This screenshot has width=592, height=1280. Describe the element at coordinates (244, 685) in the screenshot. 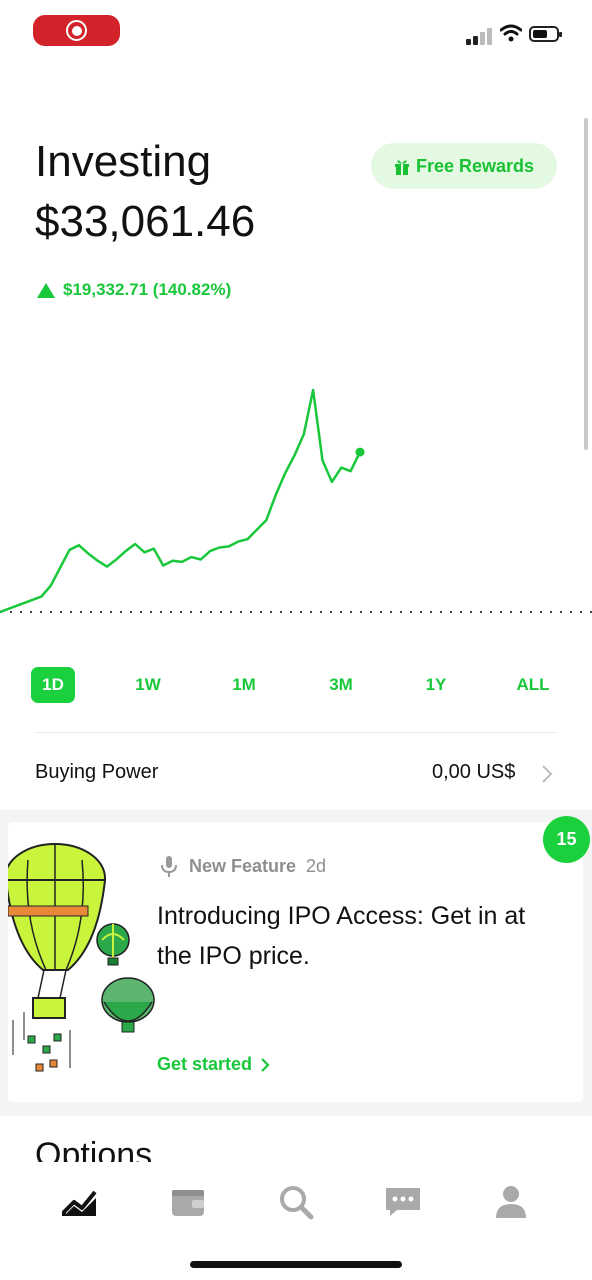

I see `range-1m: 1M` at that location.